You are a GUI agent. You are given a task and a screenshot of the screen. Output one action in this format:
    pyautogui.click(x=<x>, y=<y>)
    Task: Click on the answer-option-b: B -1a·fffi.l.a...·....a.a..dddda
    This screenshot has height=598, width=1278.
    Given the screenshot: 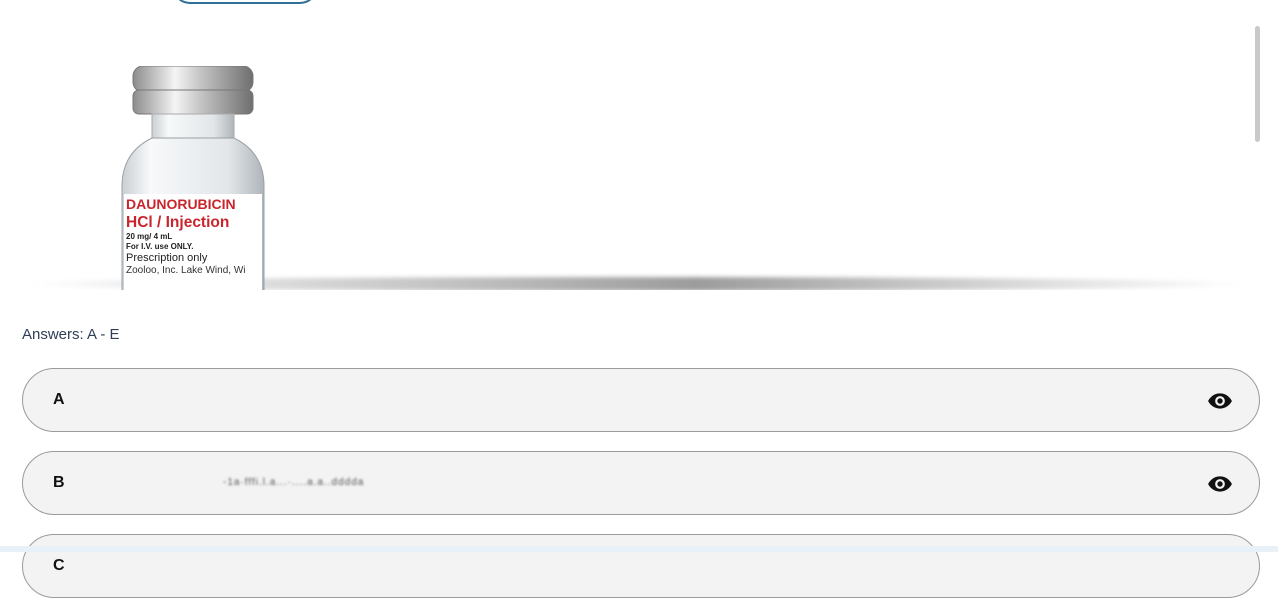 What is the action you would take?
    pyautogui.click(x=641, y=483)
    